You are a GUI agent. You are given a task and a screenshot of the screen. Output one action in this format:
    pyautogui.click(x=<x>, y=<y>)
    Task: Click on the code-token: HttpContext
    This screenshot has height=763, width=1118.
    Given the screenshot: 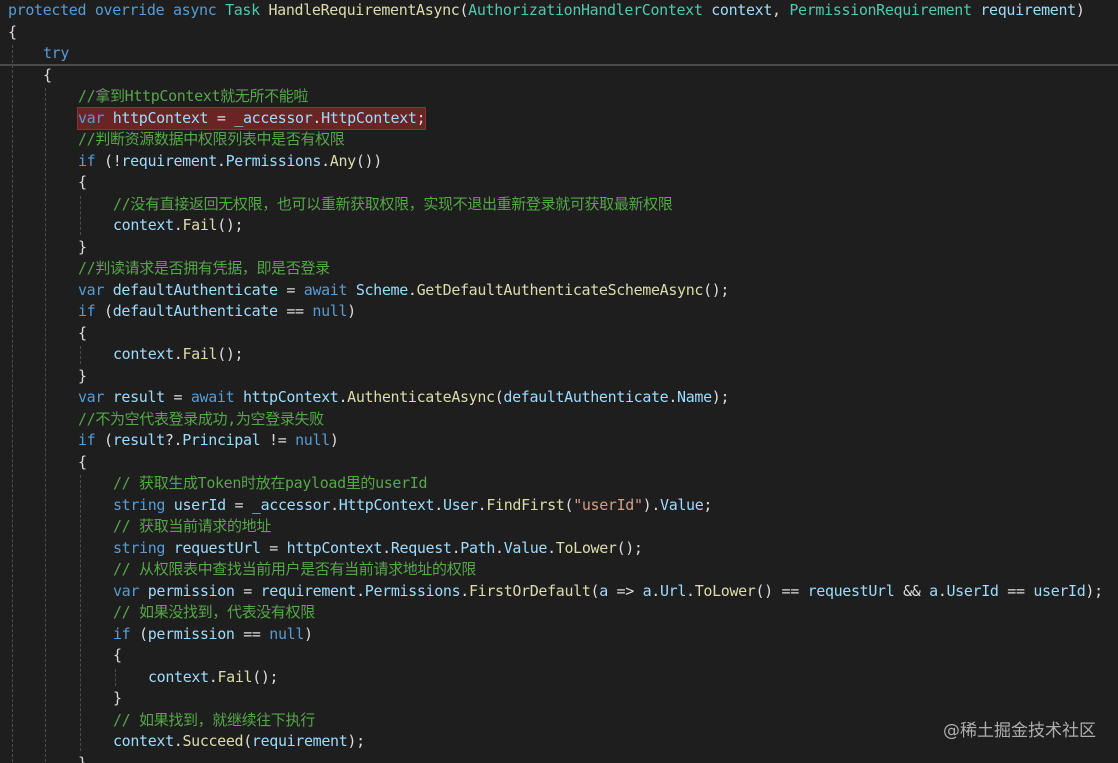 What is the action you would take?
    pyautogui.click(x=369, y=117)
    